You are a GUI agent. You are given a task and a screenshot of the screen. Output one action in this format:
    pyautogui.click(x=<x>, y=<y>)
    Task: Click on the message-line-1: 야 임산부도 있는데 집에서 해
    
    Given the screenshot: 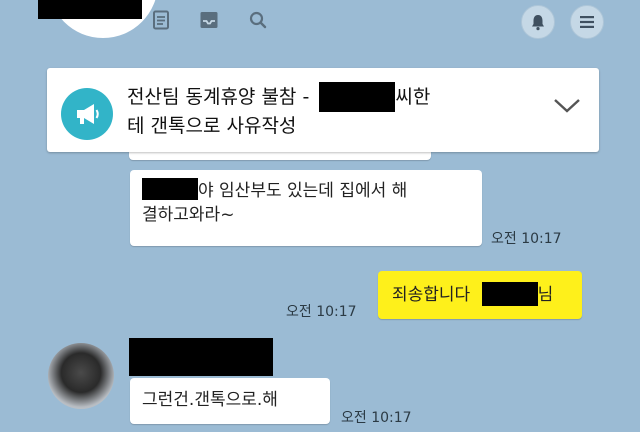 What is the action you would take?
    pyautogui.click(x=306, y=190)
    